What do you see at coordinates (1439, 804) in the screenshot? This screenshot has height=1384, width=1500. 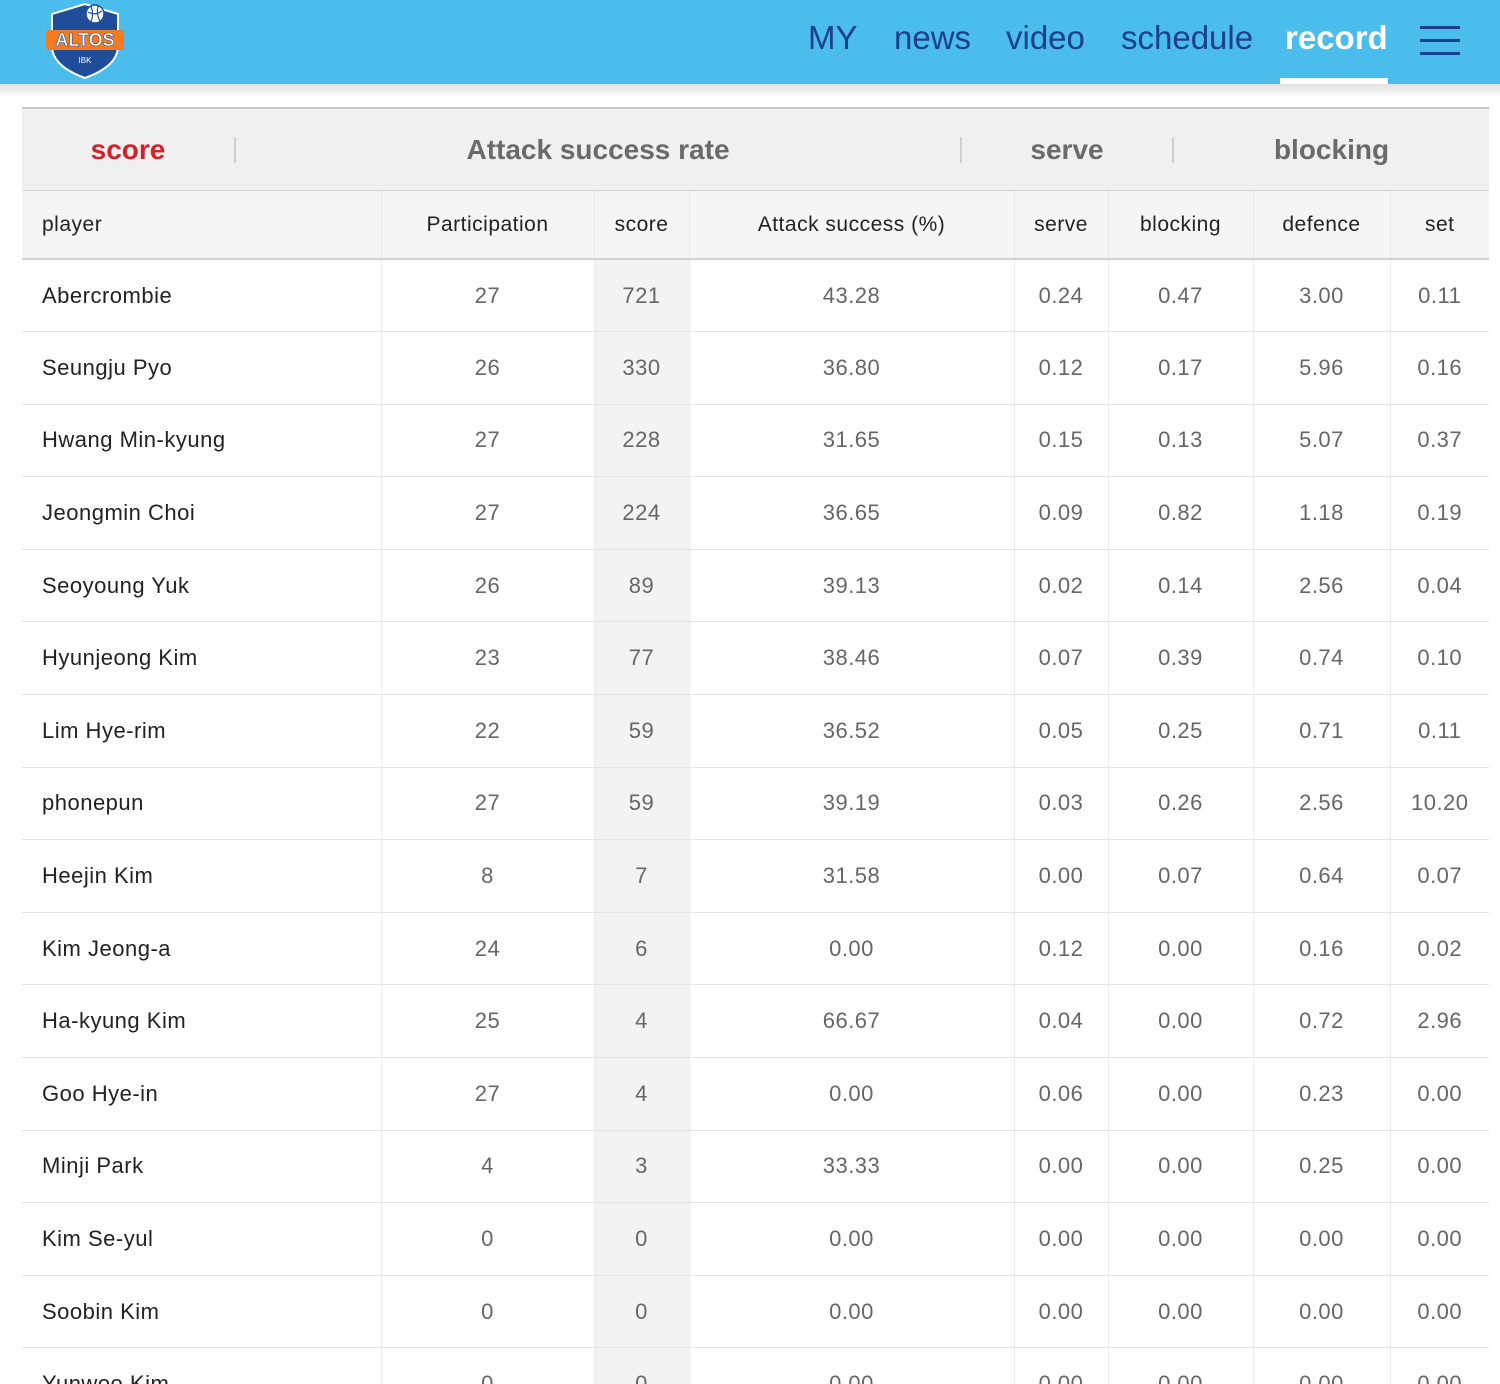 I see `column-set-cell: 10.20` at bounding box center [1439, 804].